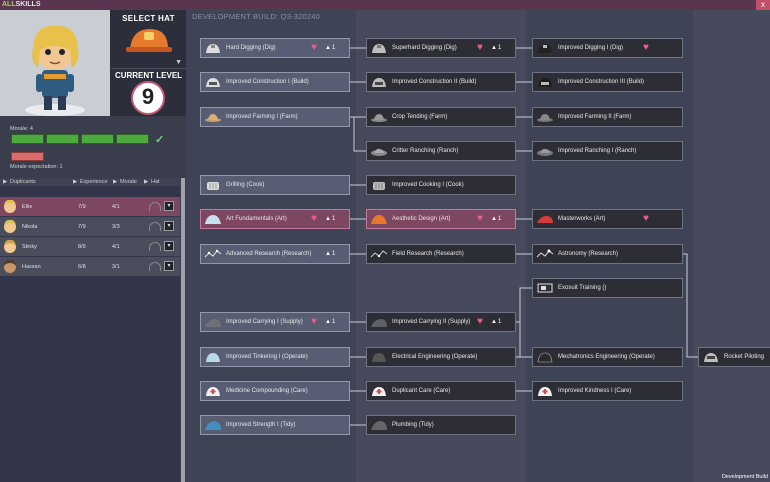 The image size is (770, 482). I want to click on skill-improved-construction-3: Improved Construction III (Build), so click(607, 82).